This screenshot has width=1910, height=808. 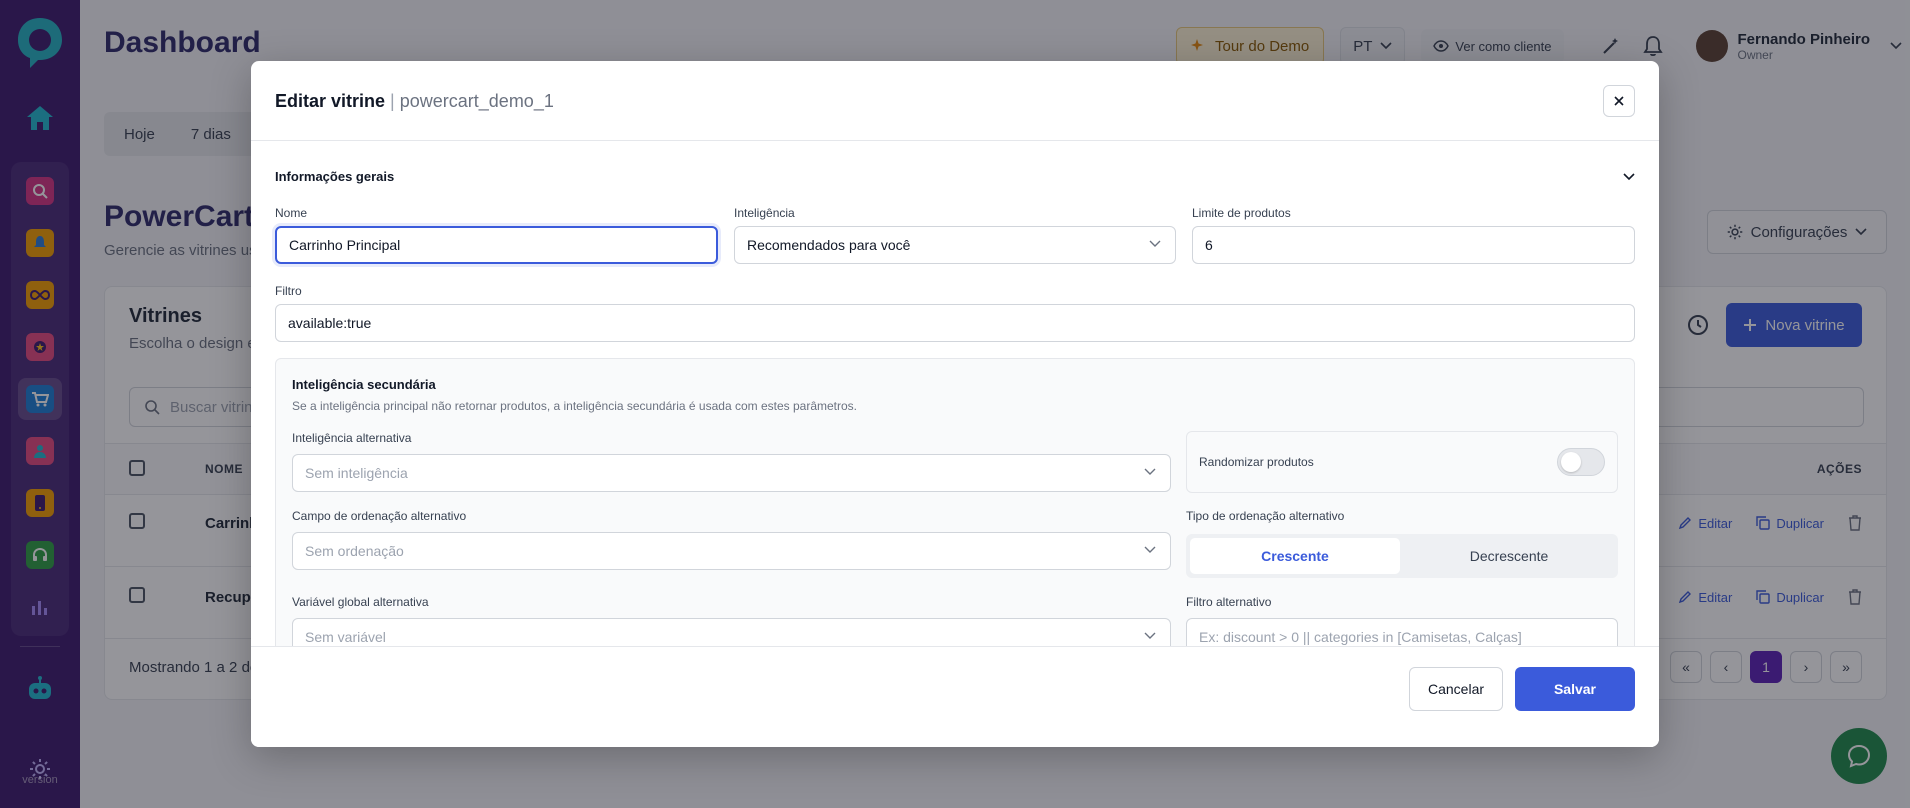 What do you see at coordinates (731, 632) in the screenshot?
I see `alt-variable-select: Sem variável` at bounding box center [731, 632].